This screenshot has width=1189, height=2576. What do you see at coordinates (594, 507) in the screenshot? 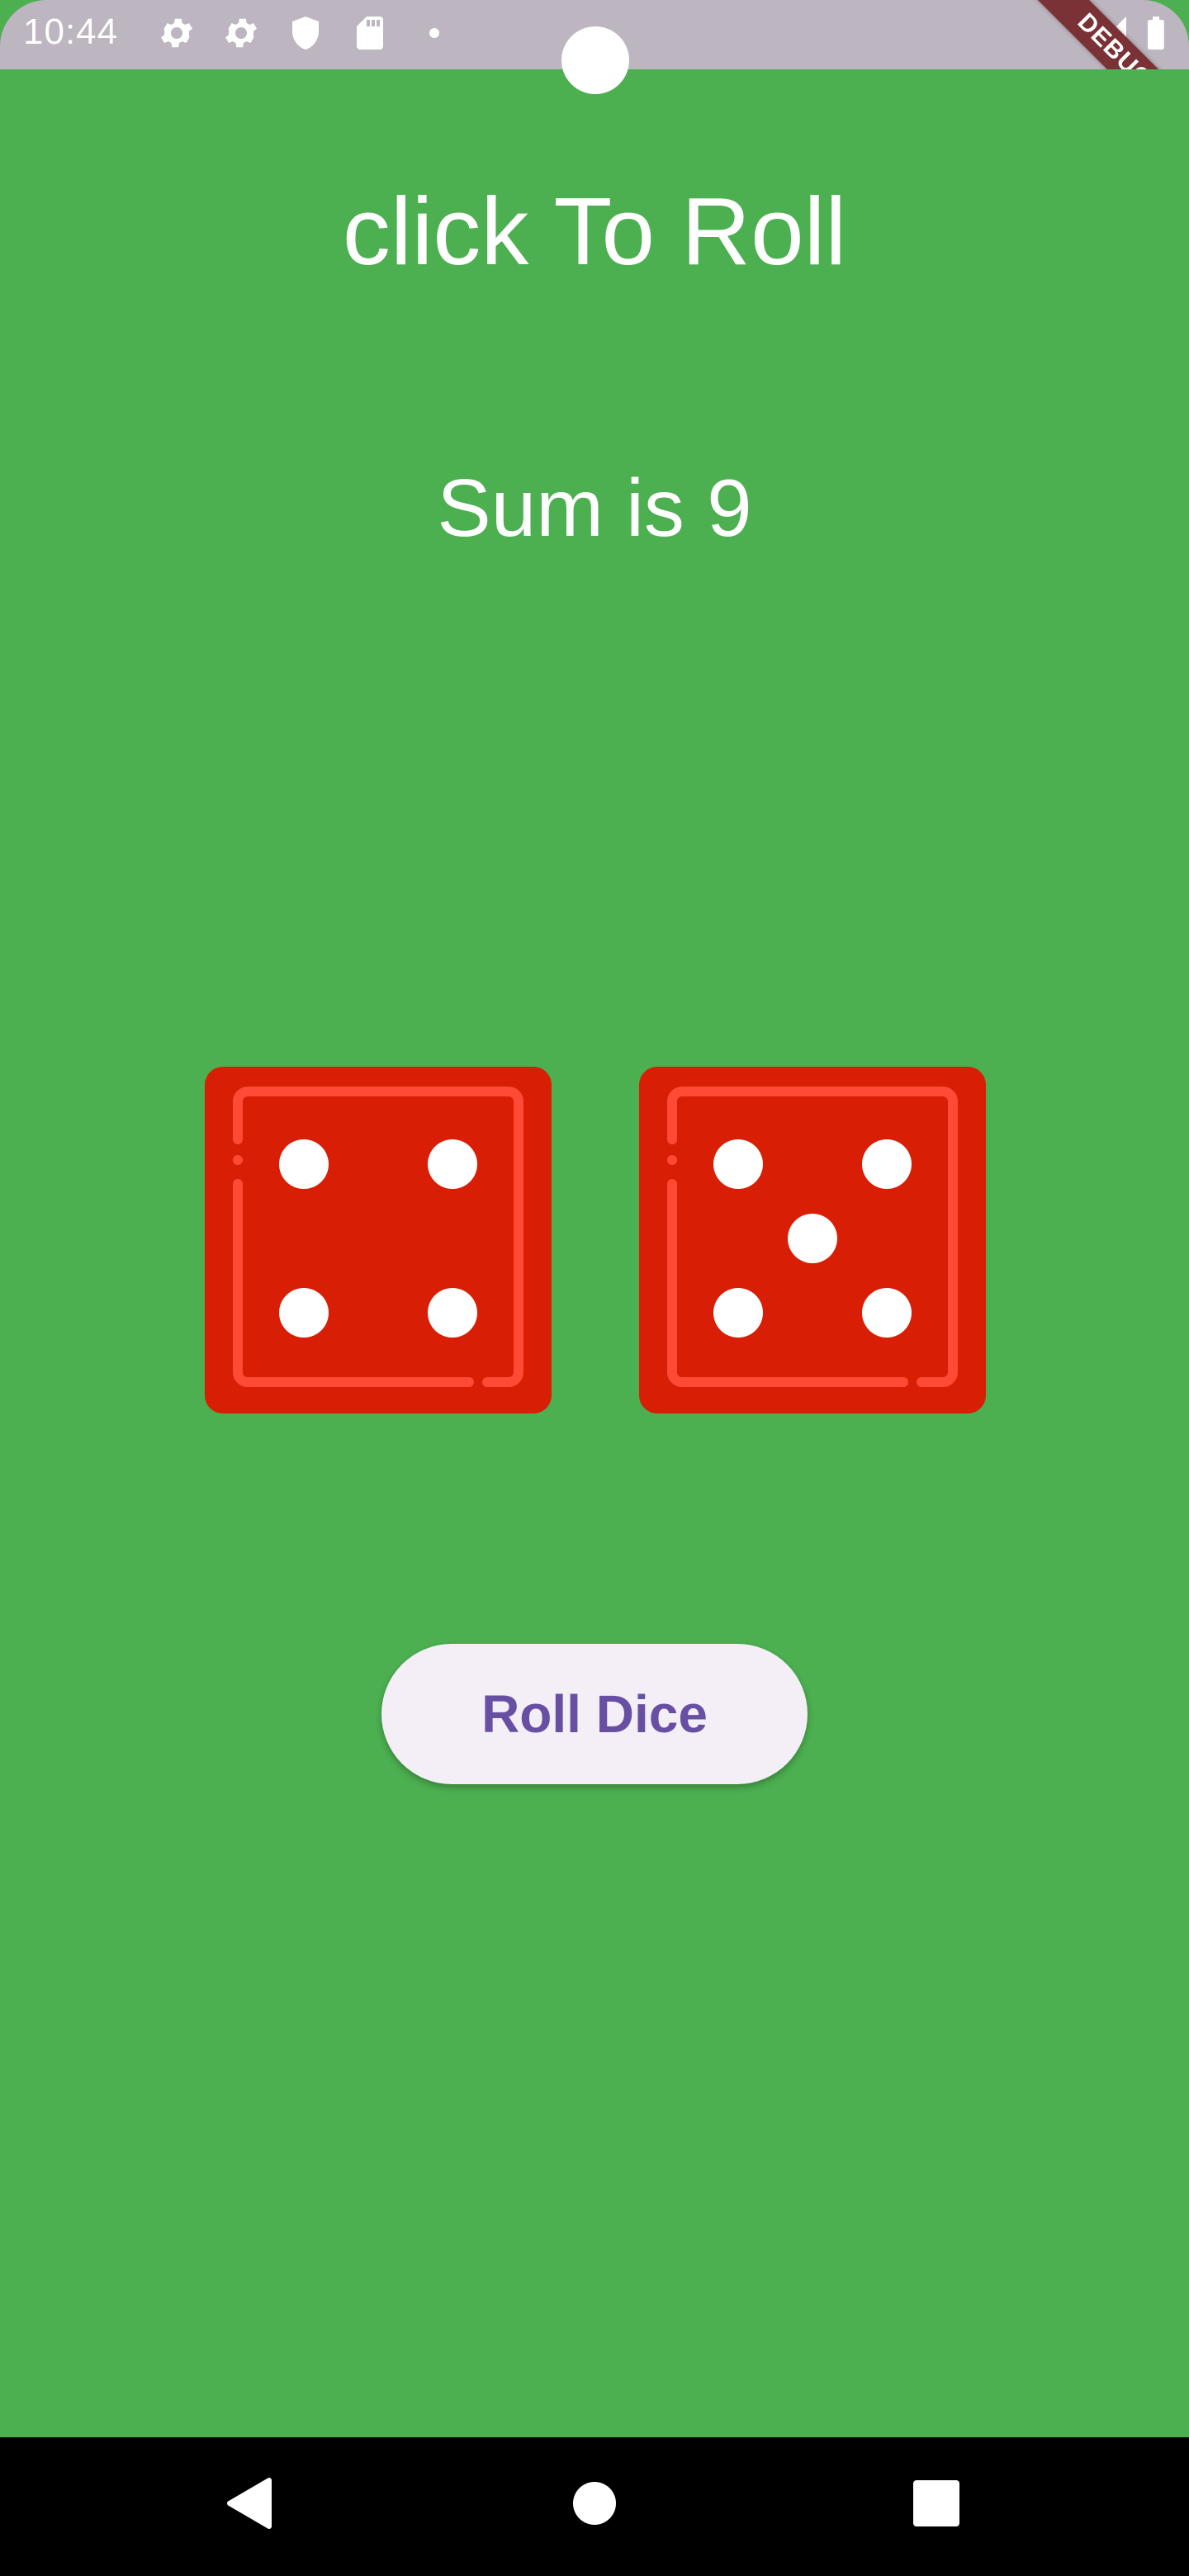
I see `sum-label: Sum is 9` at bounding box center [594, 507].